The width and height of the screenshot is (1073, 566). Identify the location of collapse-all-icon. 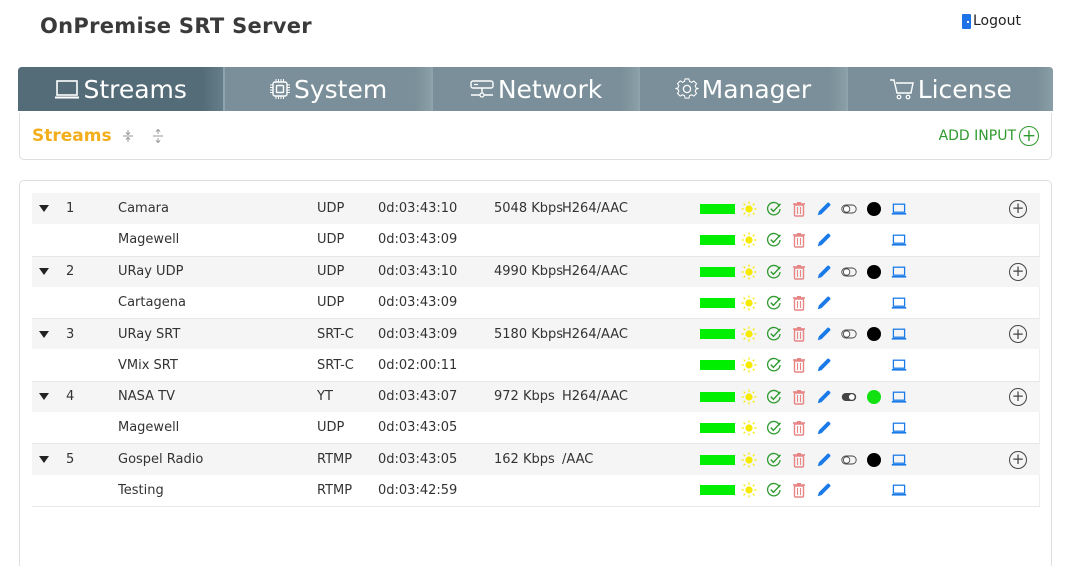
(128, 136).